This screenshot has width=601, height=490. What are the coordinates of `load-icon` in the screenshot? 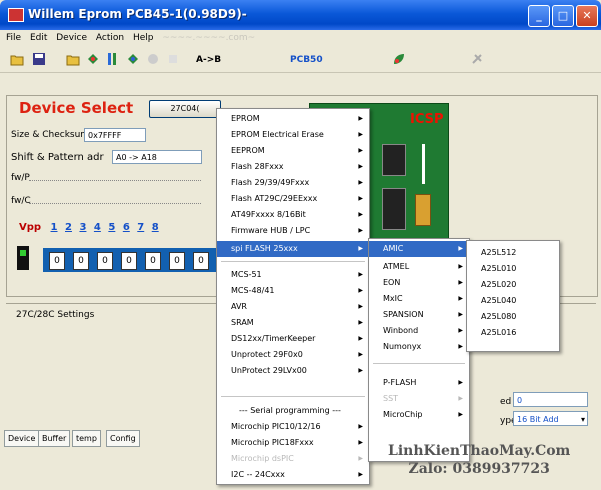 It's located at (73, 59).